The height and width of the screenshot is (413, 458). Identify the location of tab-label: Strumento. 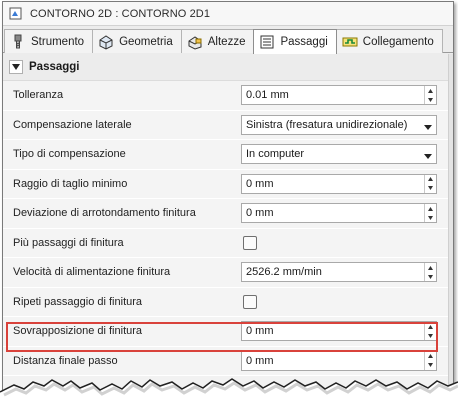
(58, 41).